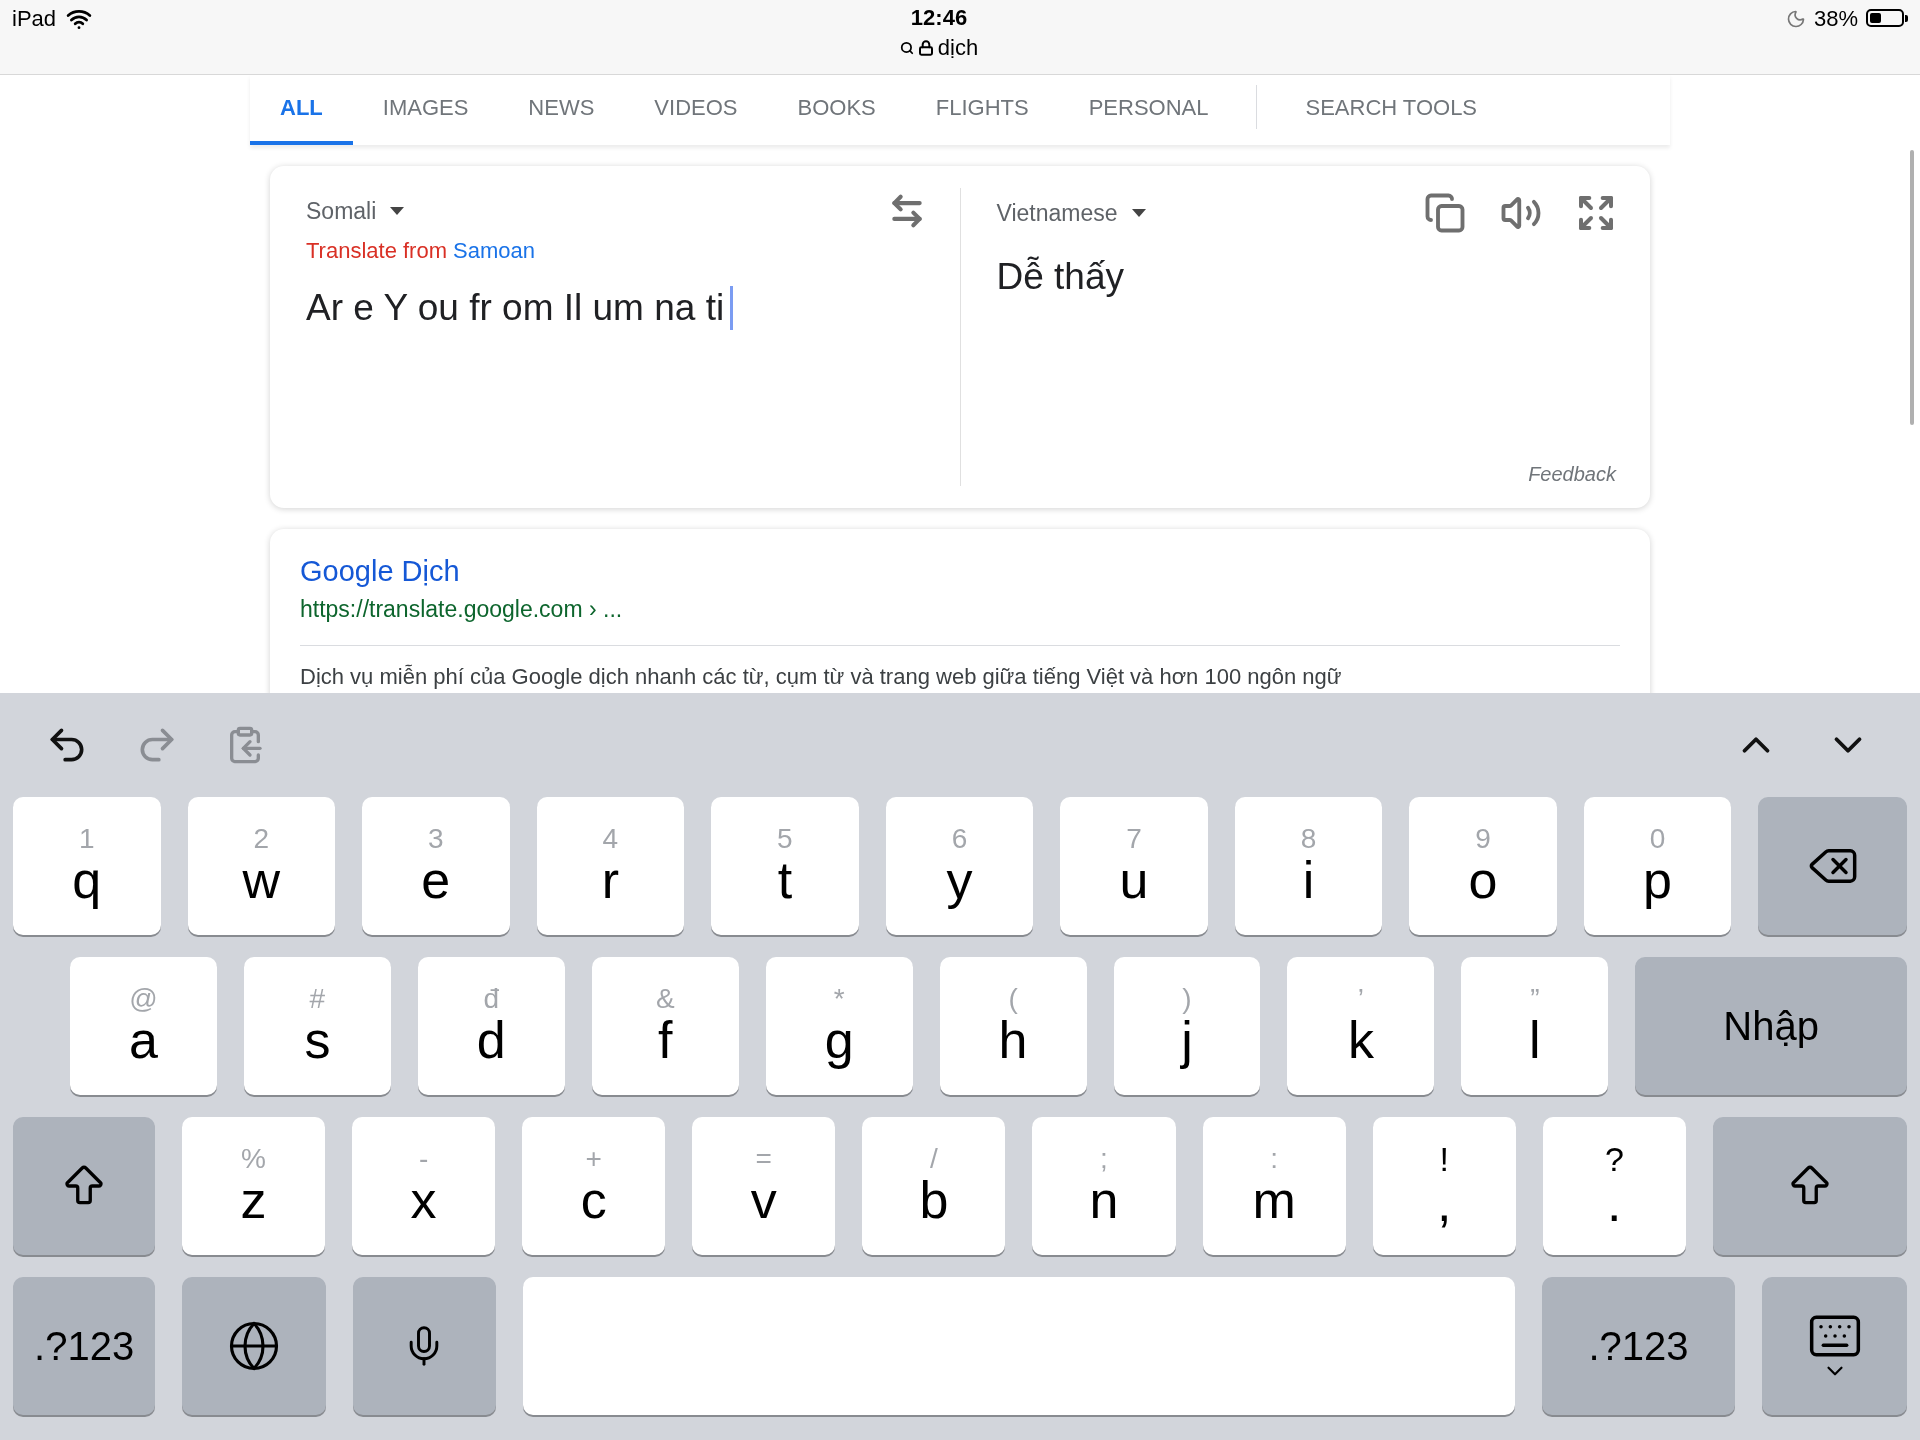 Image resolution: width=1920 pixels, height=1440 pixels. I want to click on shift-key, so click(84, 1186).